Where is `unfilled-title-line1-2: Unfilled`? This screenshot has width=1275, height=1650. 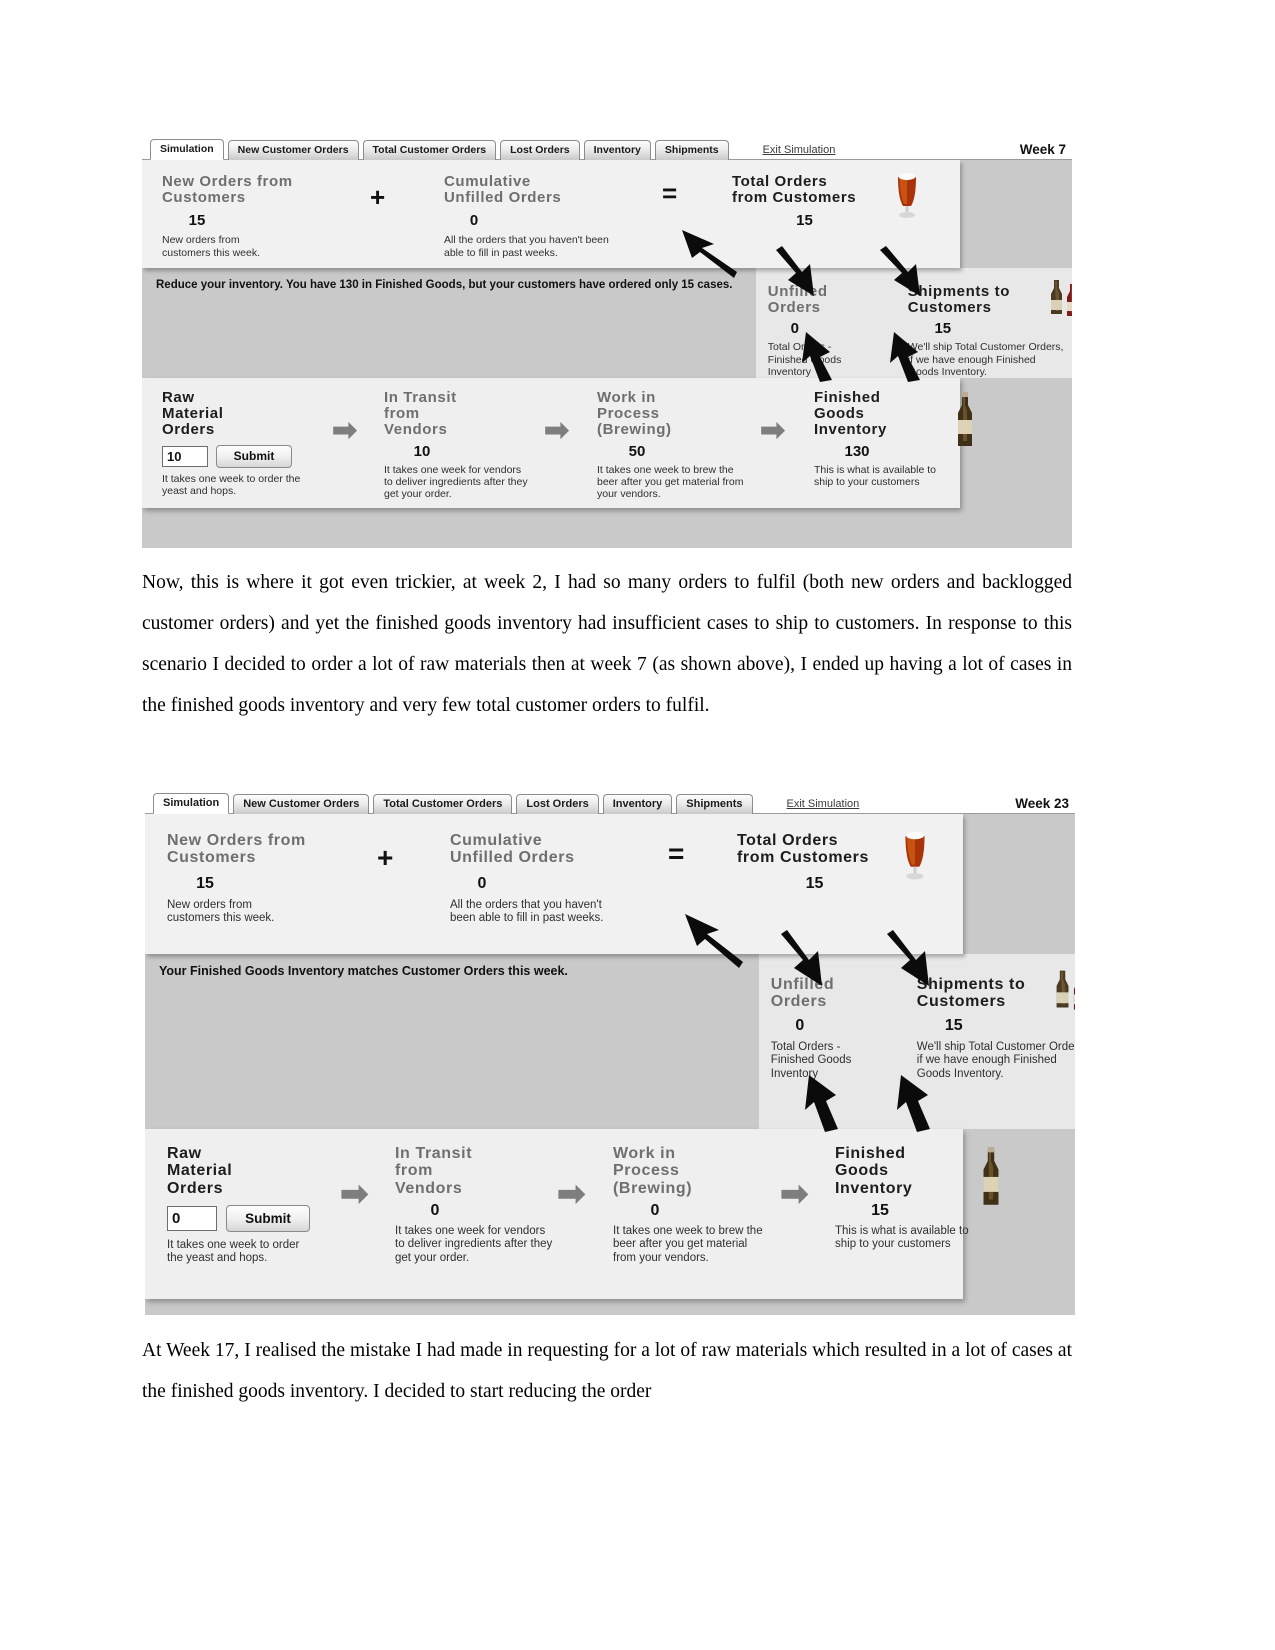 unfilled-title-line1-2: Unfilled is located at coordinates (802, 984).